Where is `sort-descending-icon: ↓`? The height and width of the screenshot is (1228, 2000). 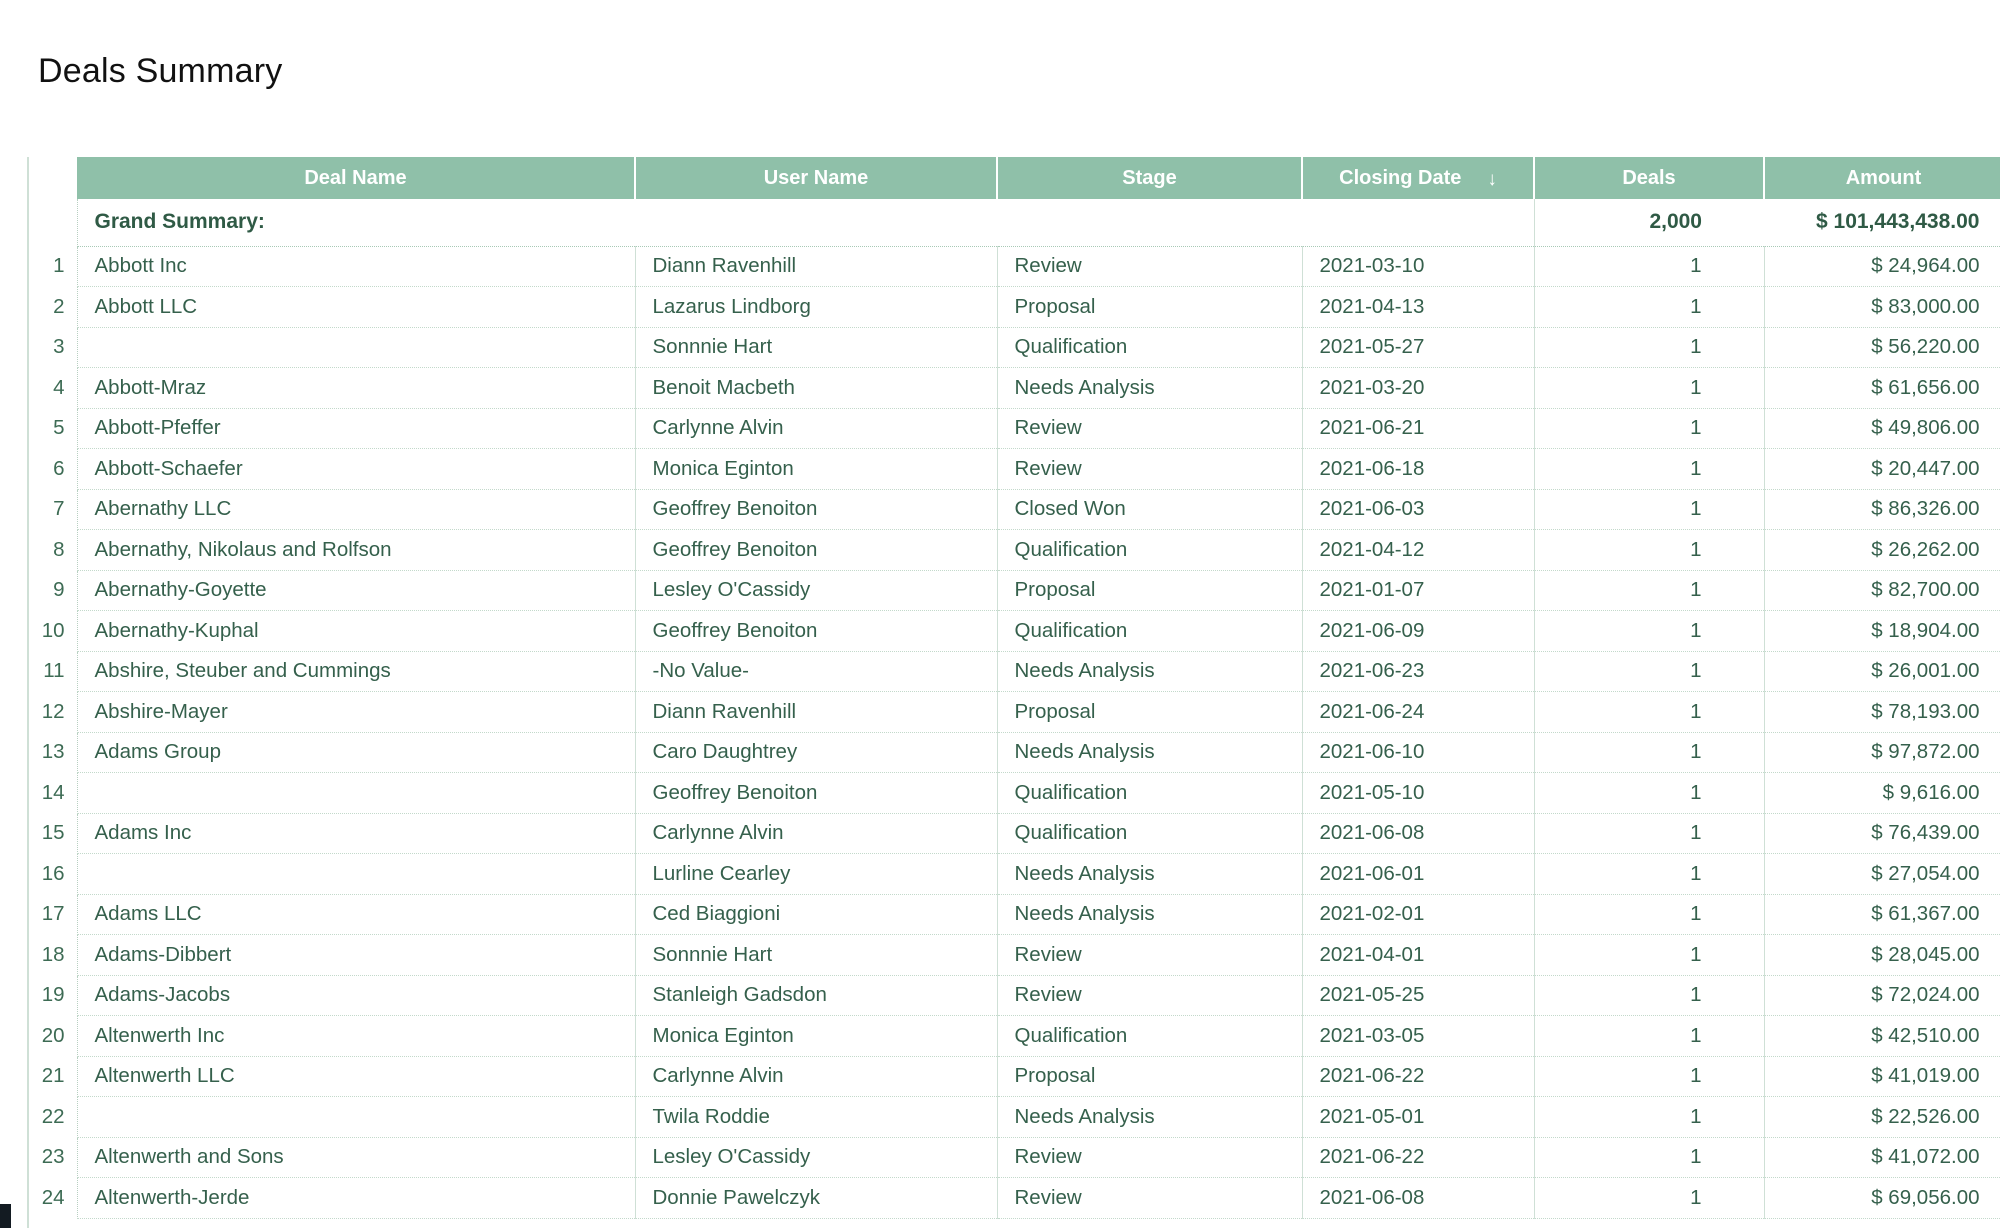
sort-descending-icon: ↓ is located at coordinates (1492, 179).